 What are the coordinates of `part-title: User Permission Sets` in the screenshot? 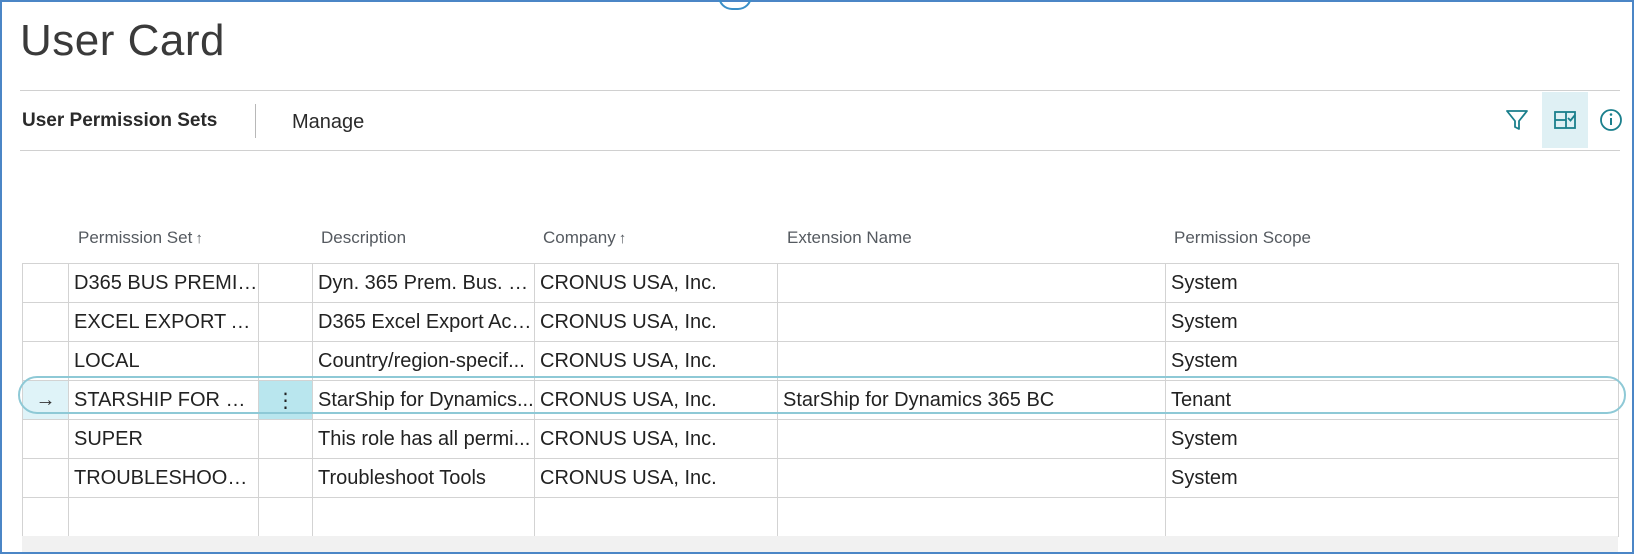 It's located at (119, 121).